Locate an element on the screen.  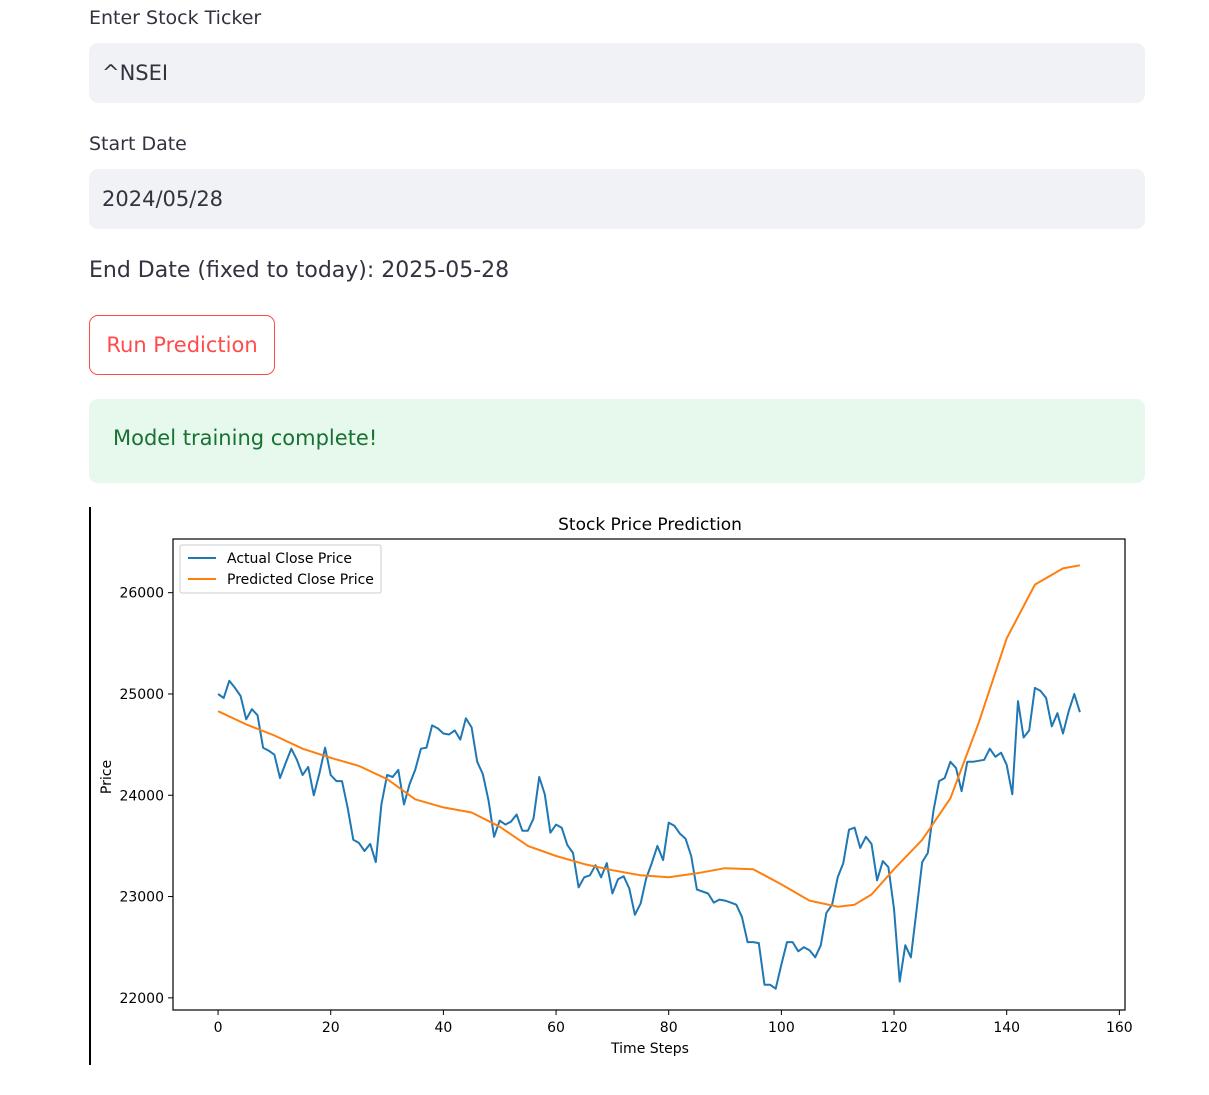
x-tick-label: 100 is located at coordinates (781, 1028).